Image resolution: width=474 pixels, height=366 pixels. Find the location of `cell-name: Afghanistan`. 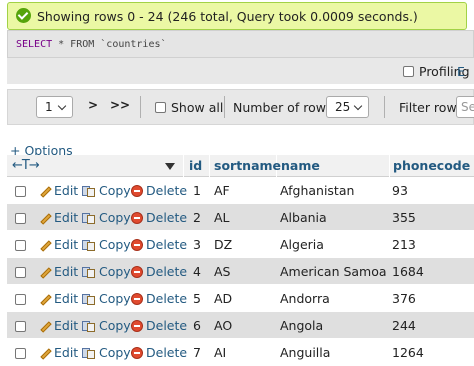

cell-name: Afghanistan is located at coordinates (317, 190).